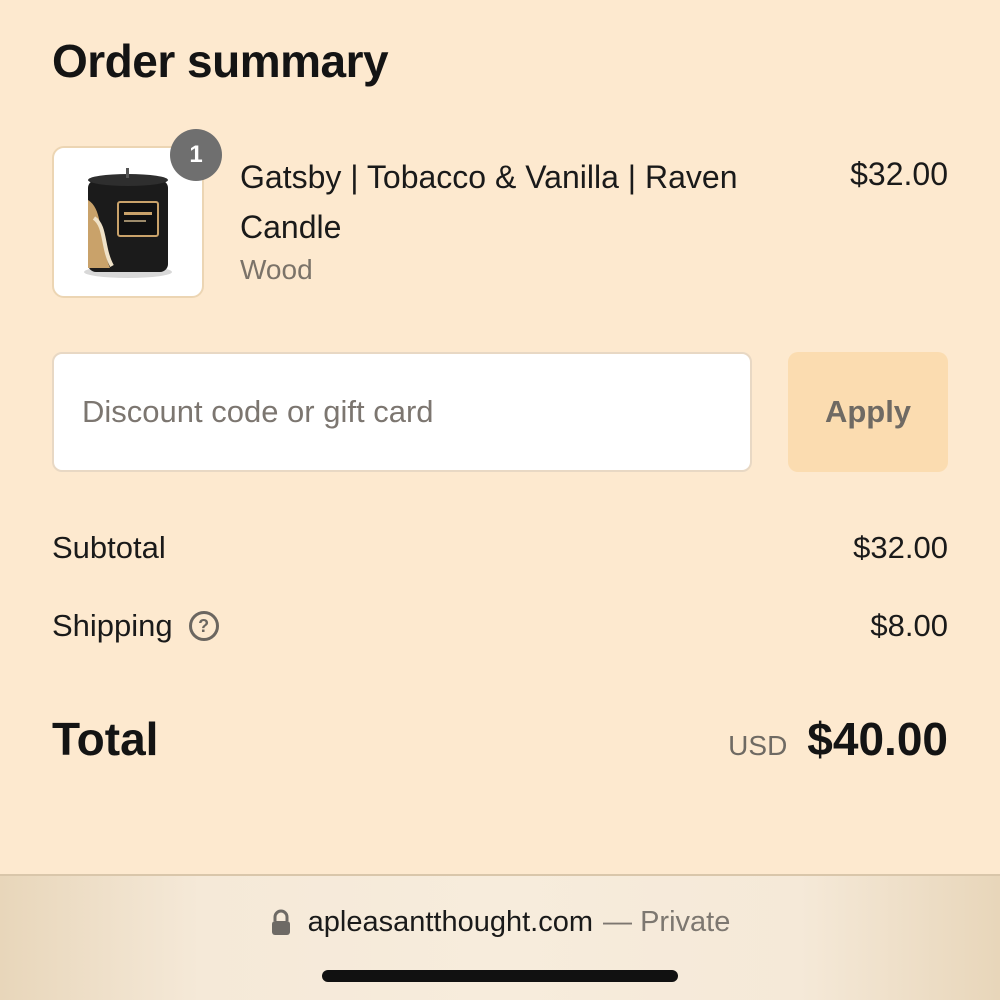 This screenshot has height=1000, width=1000. What do you see at coordinates (112, 625) in the screenshot?
I see `shipping-label: Shipping` at bounding box center [112, 625].